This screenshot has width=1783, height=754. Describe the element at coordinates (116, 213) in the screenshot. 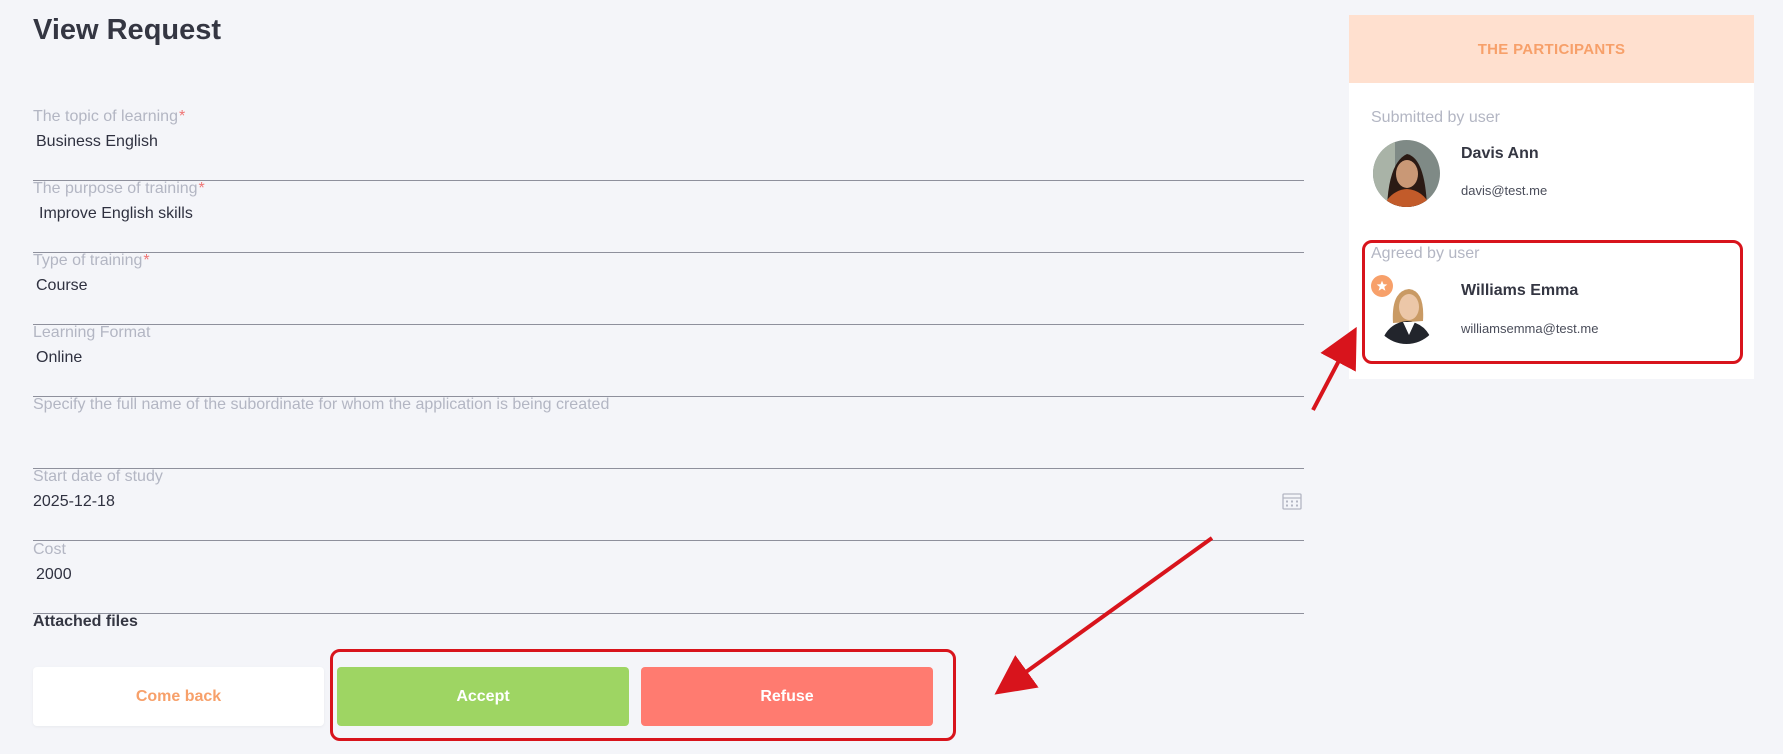

I see `purpose-value: Improve English skills` at that location.